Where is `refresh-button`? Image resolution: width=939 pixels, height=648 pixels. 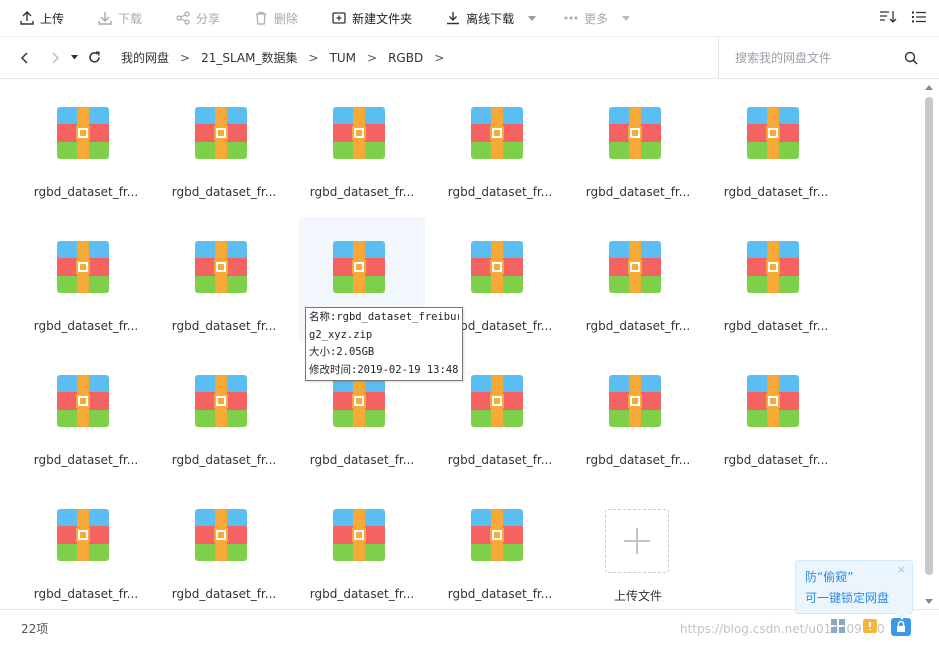 refresh-button is located at coordinates (94, 58).